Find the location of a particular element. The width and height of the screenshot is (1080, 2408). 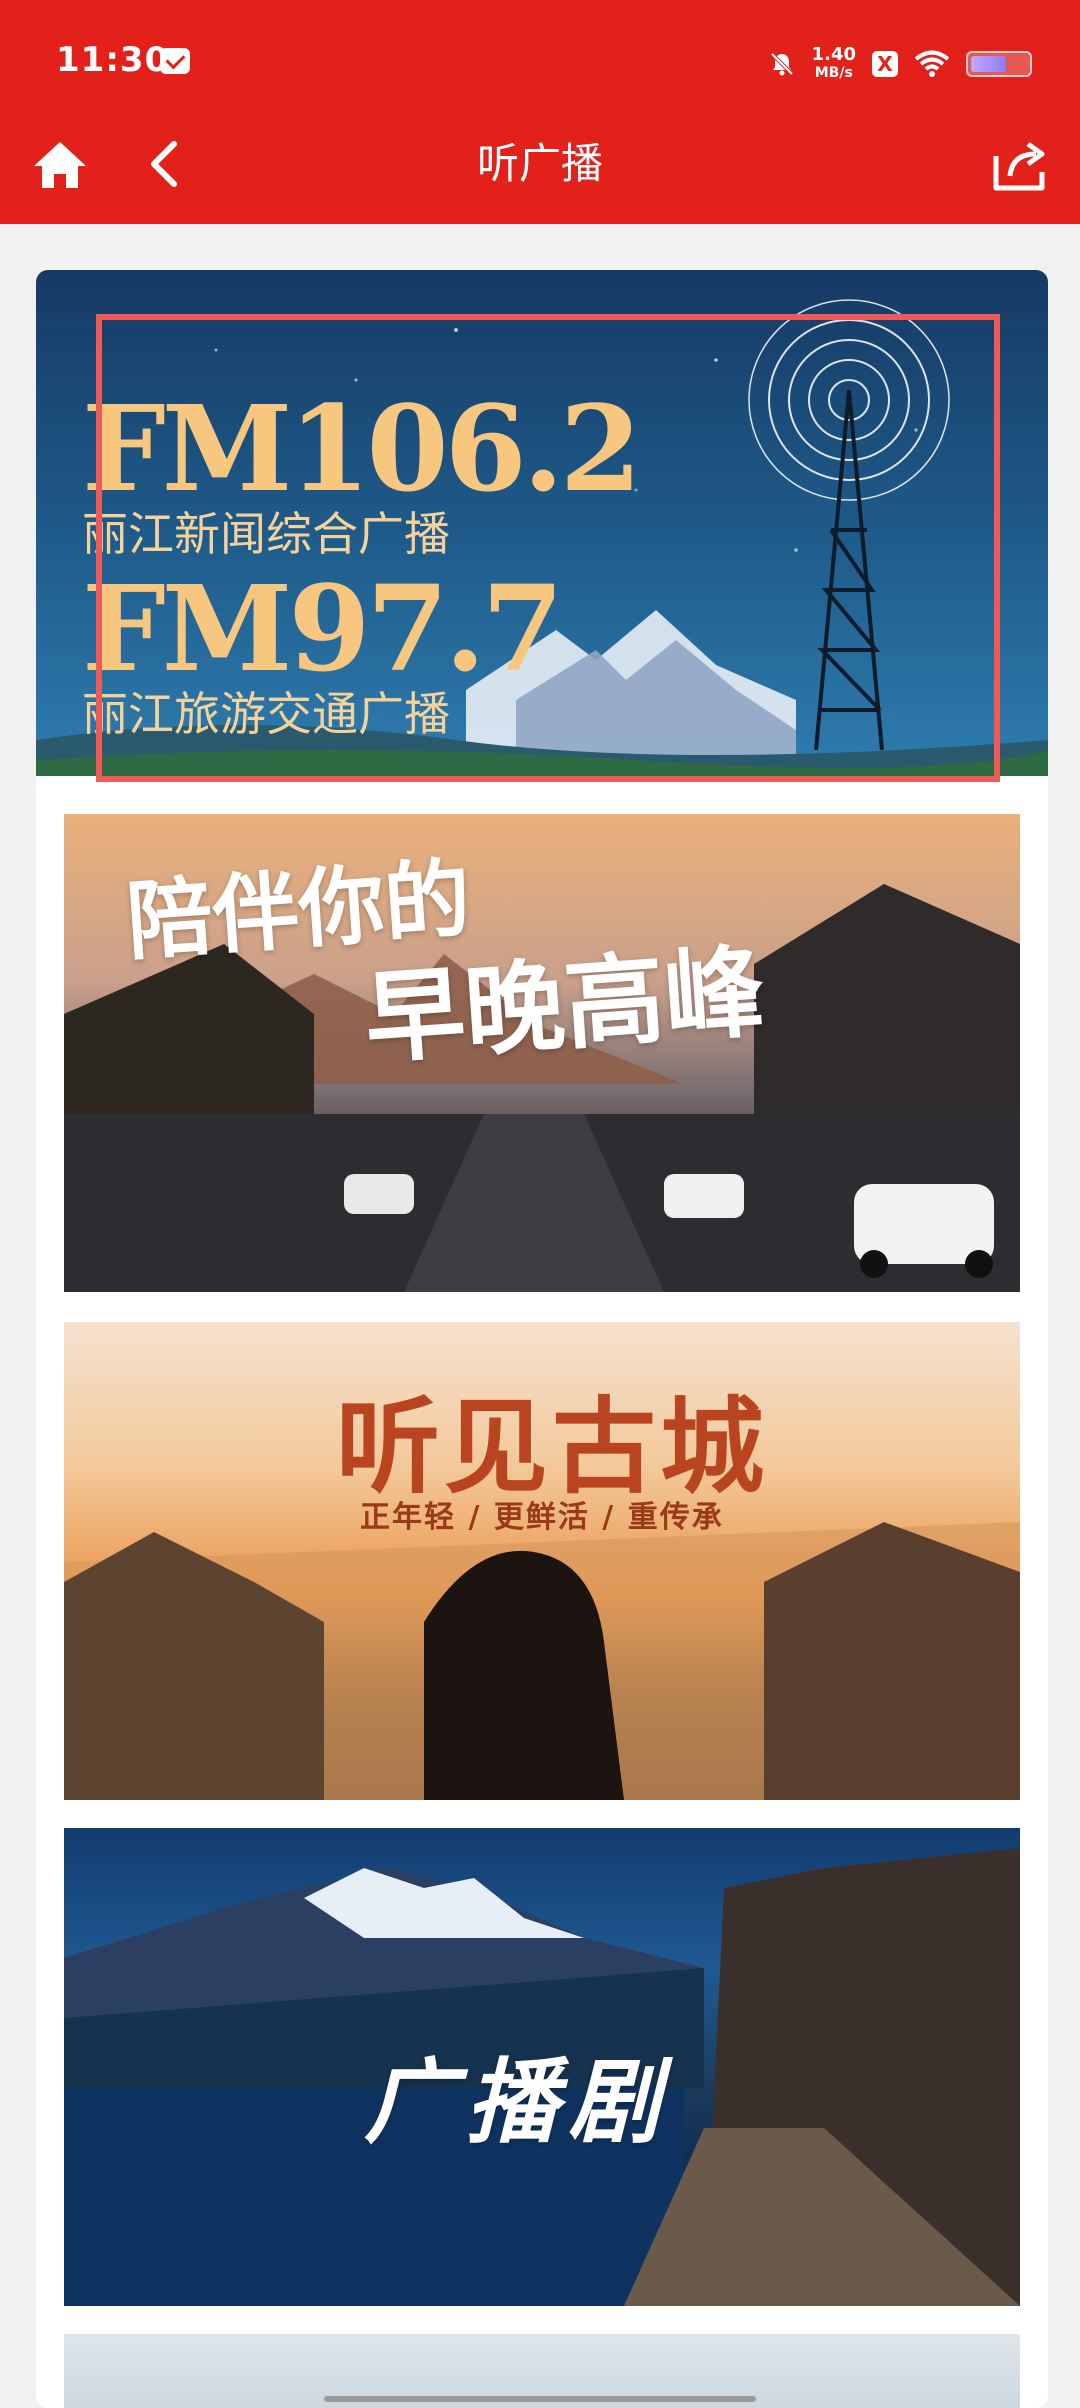

status-bar: 11:30 1.40 MB/s X is located at coordinates (540, 62).